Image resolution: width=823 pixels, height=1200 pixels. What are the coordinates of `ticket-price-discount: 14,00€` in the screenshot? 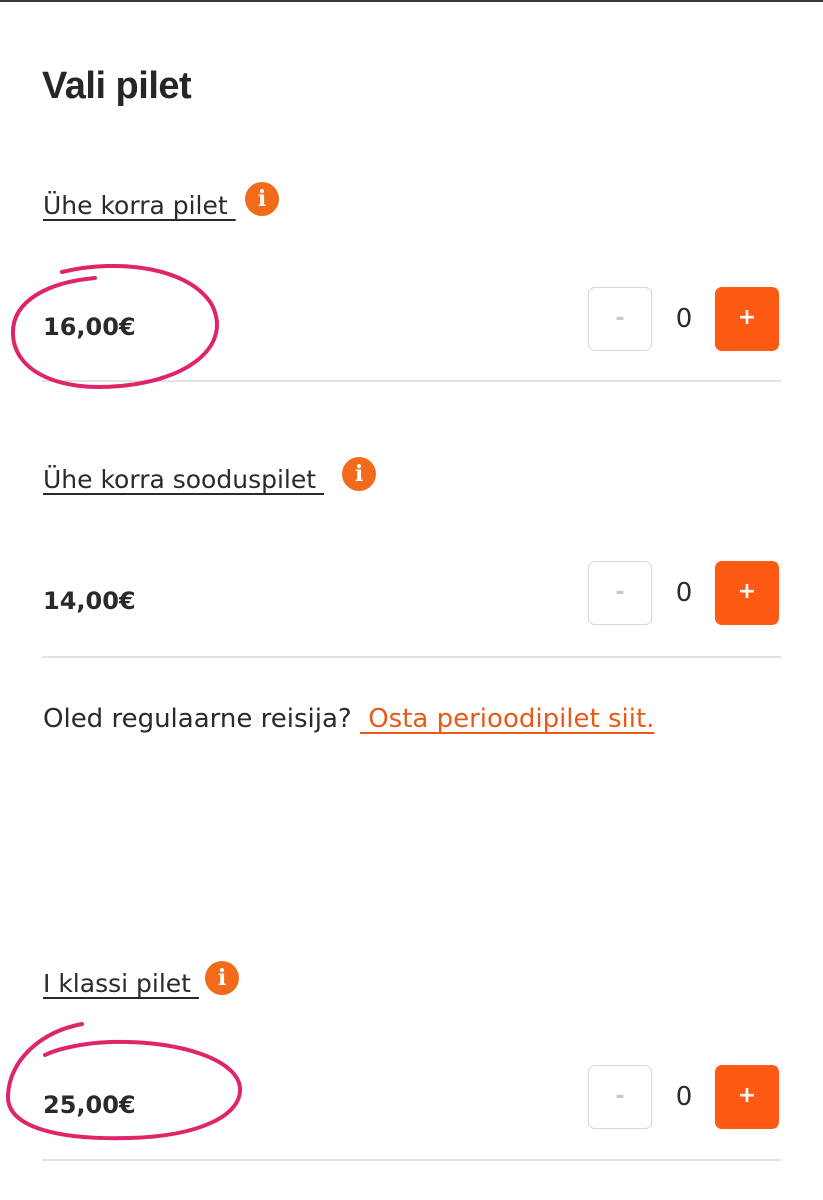 It's located at (89, 601).